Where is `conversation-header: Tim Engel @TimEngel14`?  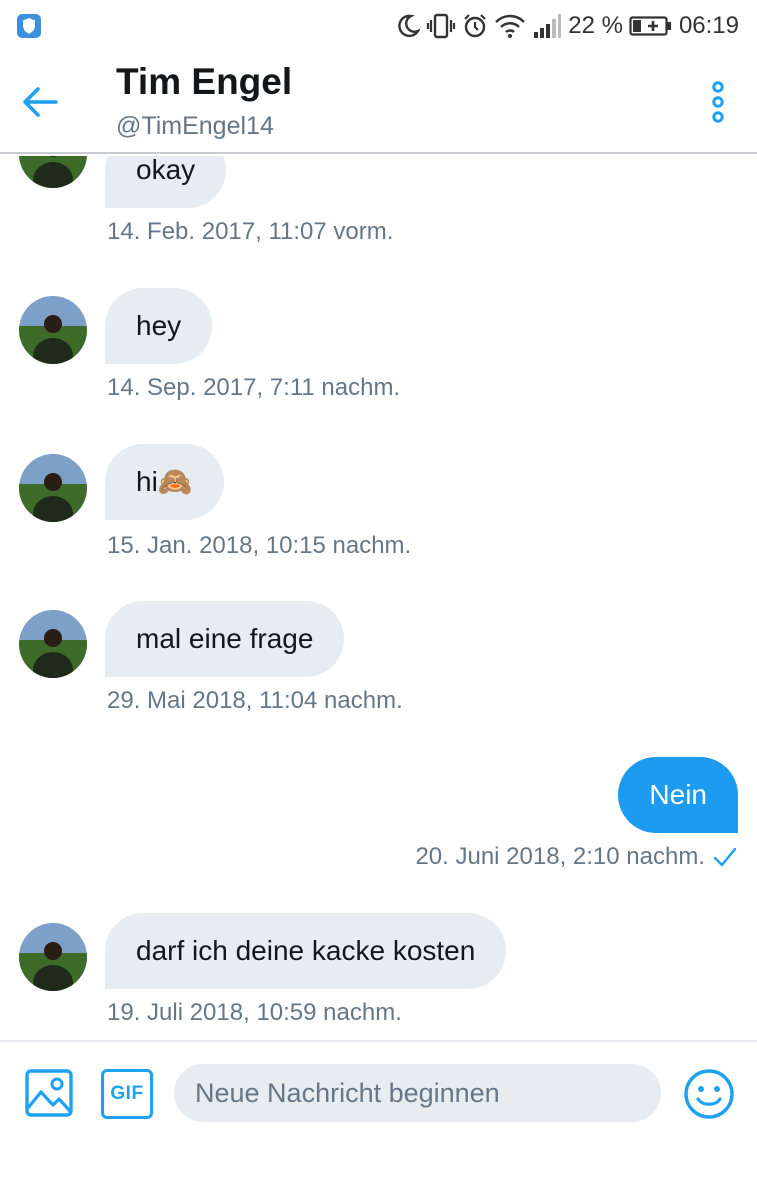
conversation-header: Tim Engel @TimEngel14 is located at coordinates (378, 103).